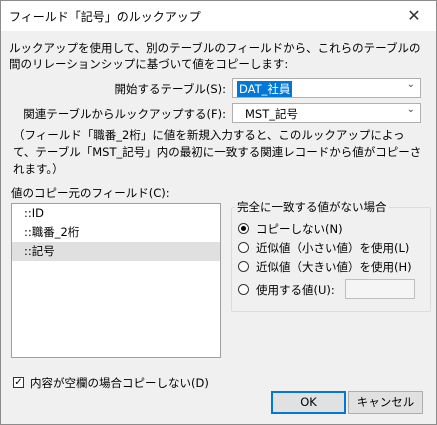 Image resolution: width=437 pixels, height=425 pixels. I want to click on title-bar: フィールド「記号」のルックアップ ✕, so click(218, 16).